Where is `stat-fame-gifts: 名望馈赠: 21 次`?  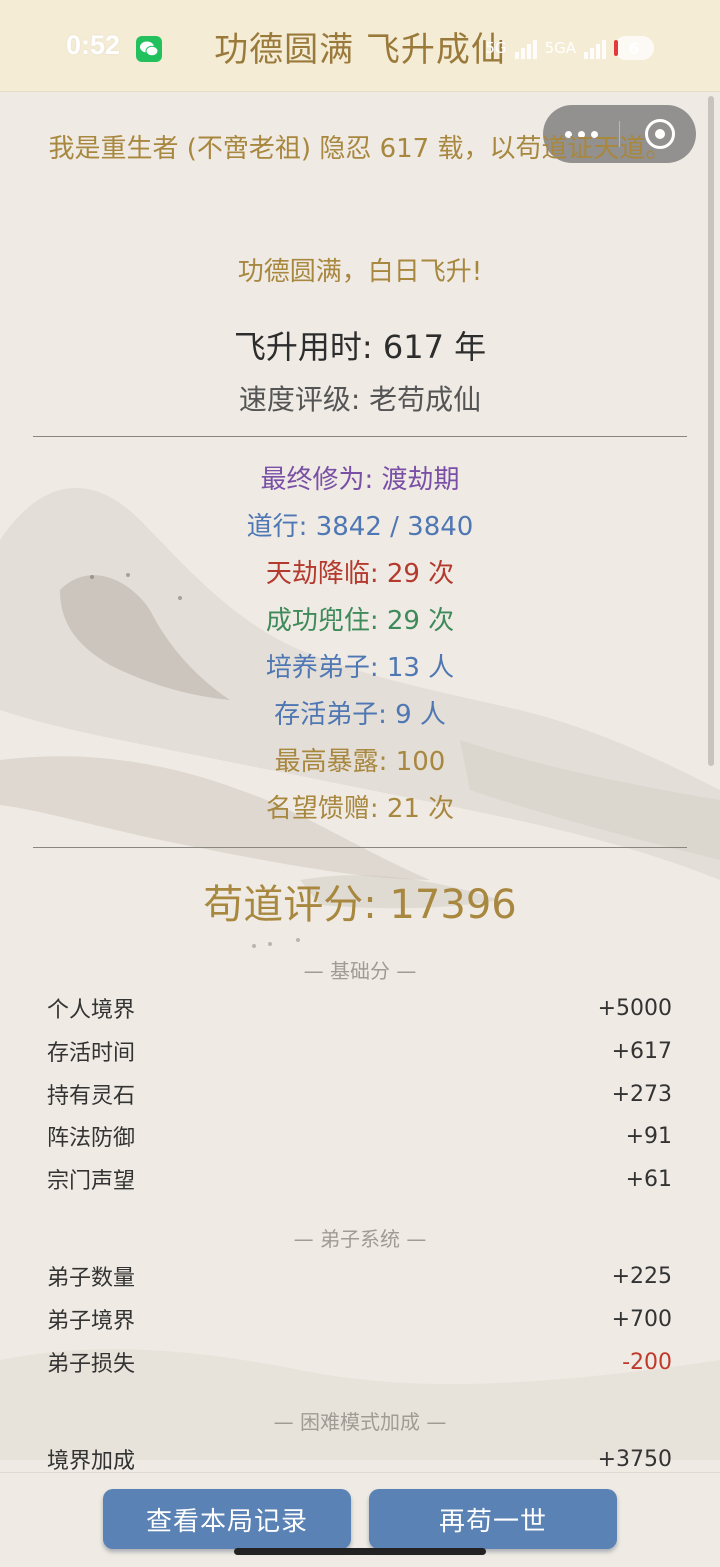
stat-fame-gifts: 名望馈赠: 21 次 is located at coordinates (360, 809).